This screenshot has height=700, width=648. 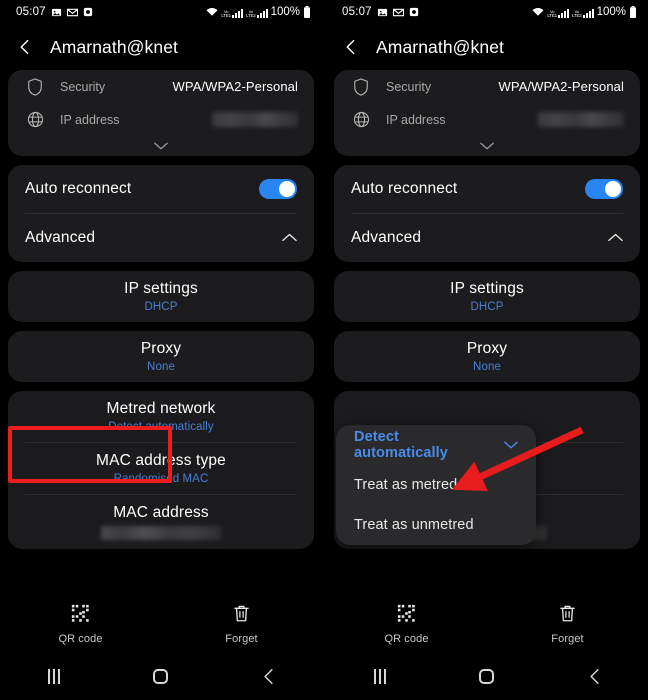 I want to click on battery-percent: 100%, so click(x=285, y=12).